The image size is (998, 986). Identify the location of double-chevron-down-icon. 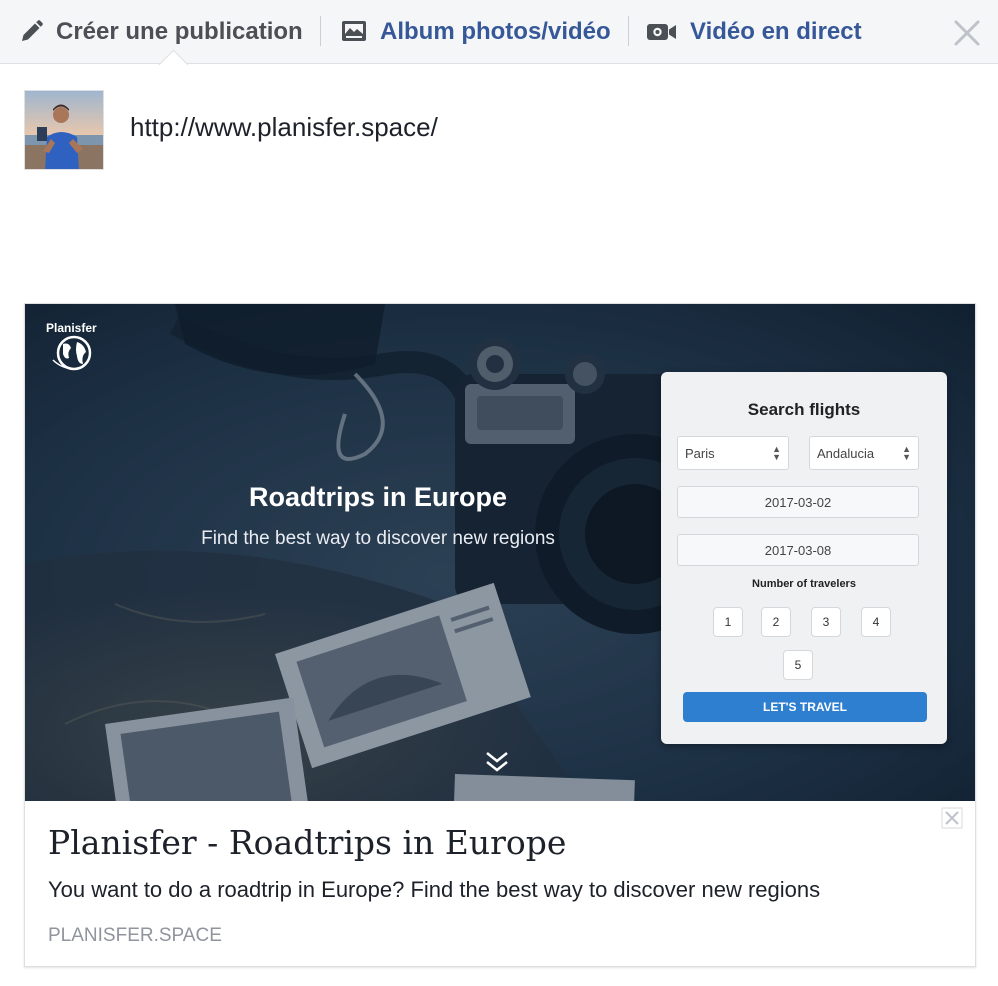
(497, 762).